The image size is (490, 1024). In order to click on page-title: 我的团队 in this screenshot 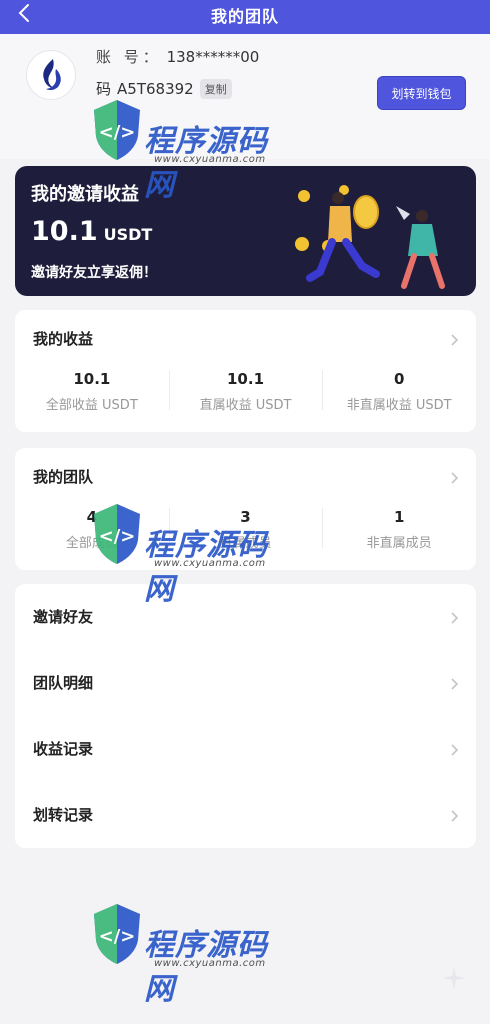, I will do `click(244, 16)`.